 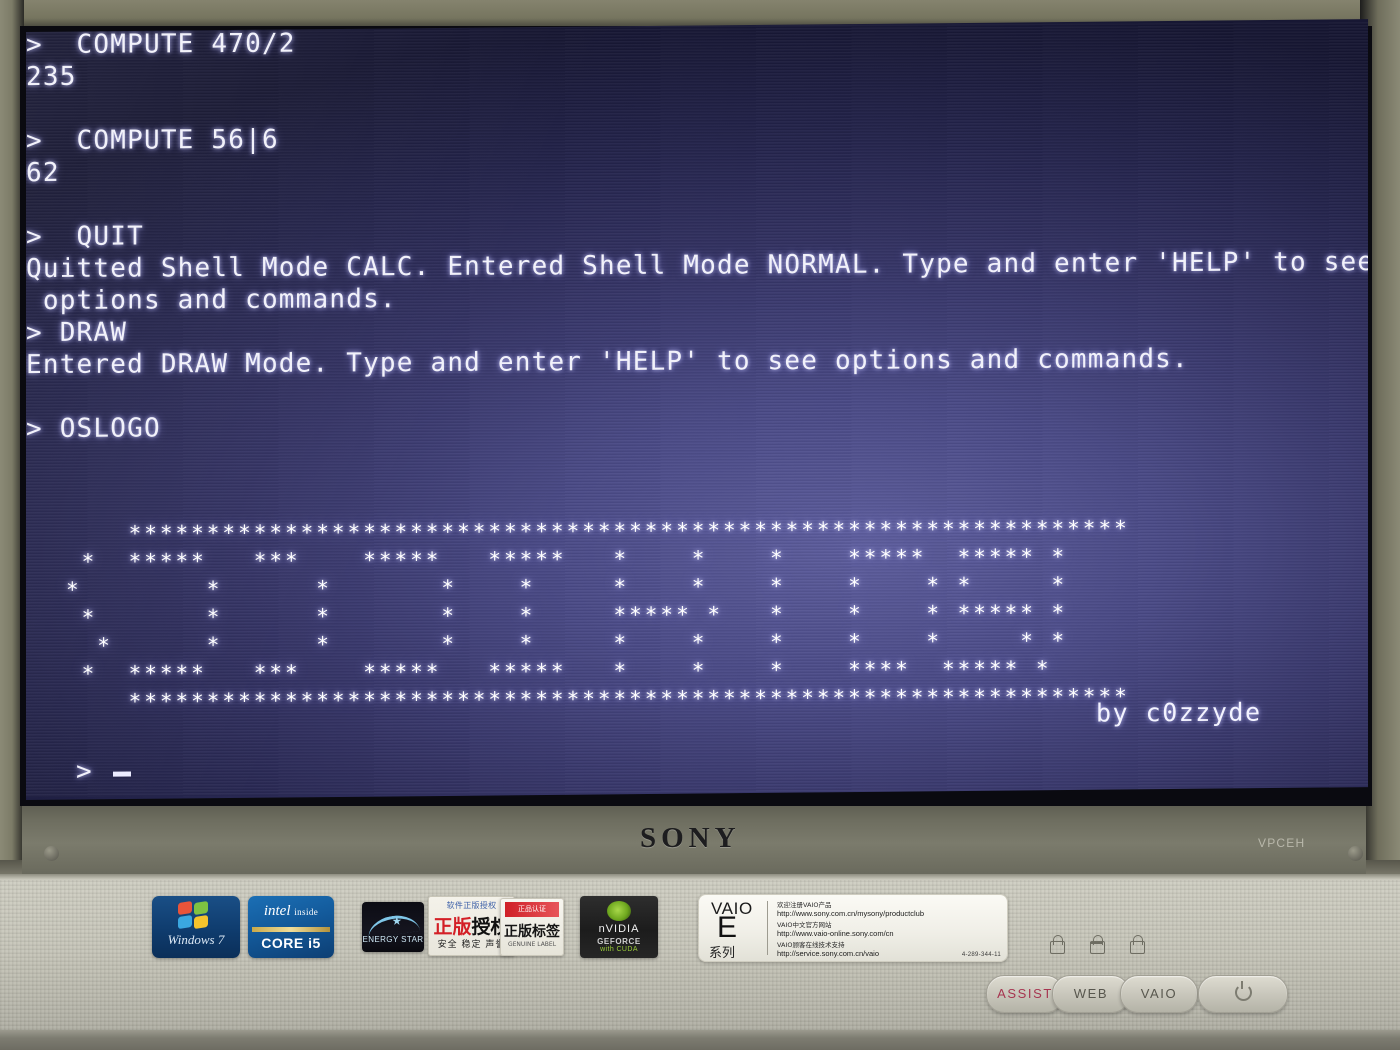 I want to click on text-cursor, so click(x=121, y=774).